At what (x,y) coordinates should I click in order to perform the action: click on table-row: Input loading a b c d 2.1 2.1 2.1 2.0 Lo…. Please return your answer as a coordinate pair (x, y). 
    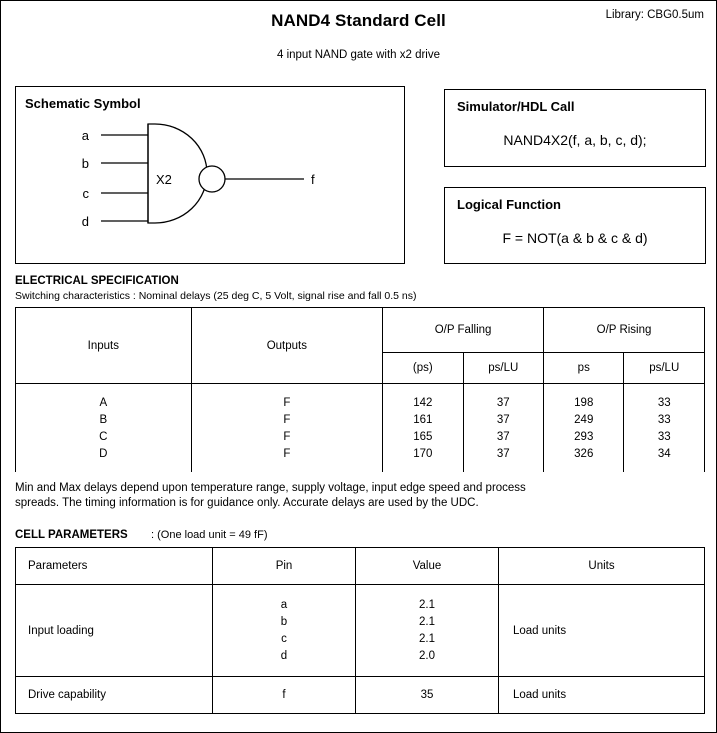
    Looking at the image, I should click on (360, 630).